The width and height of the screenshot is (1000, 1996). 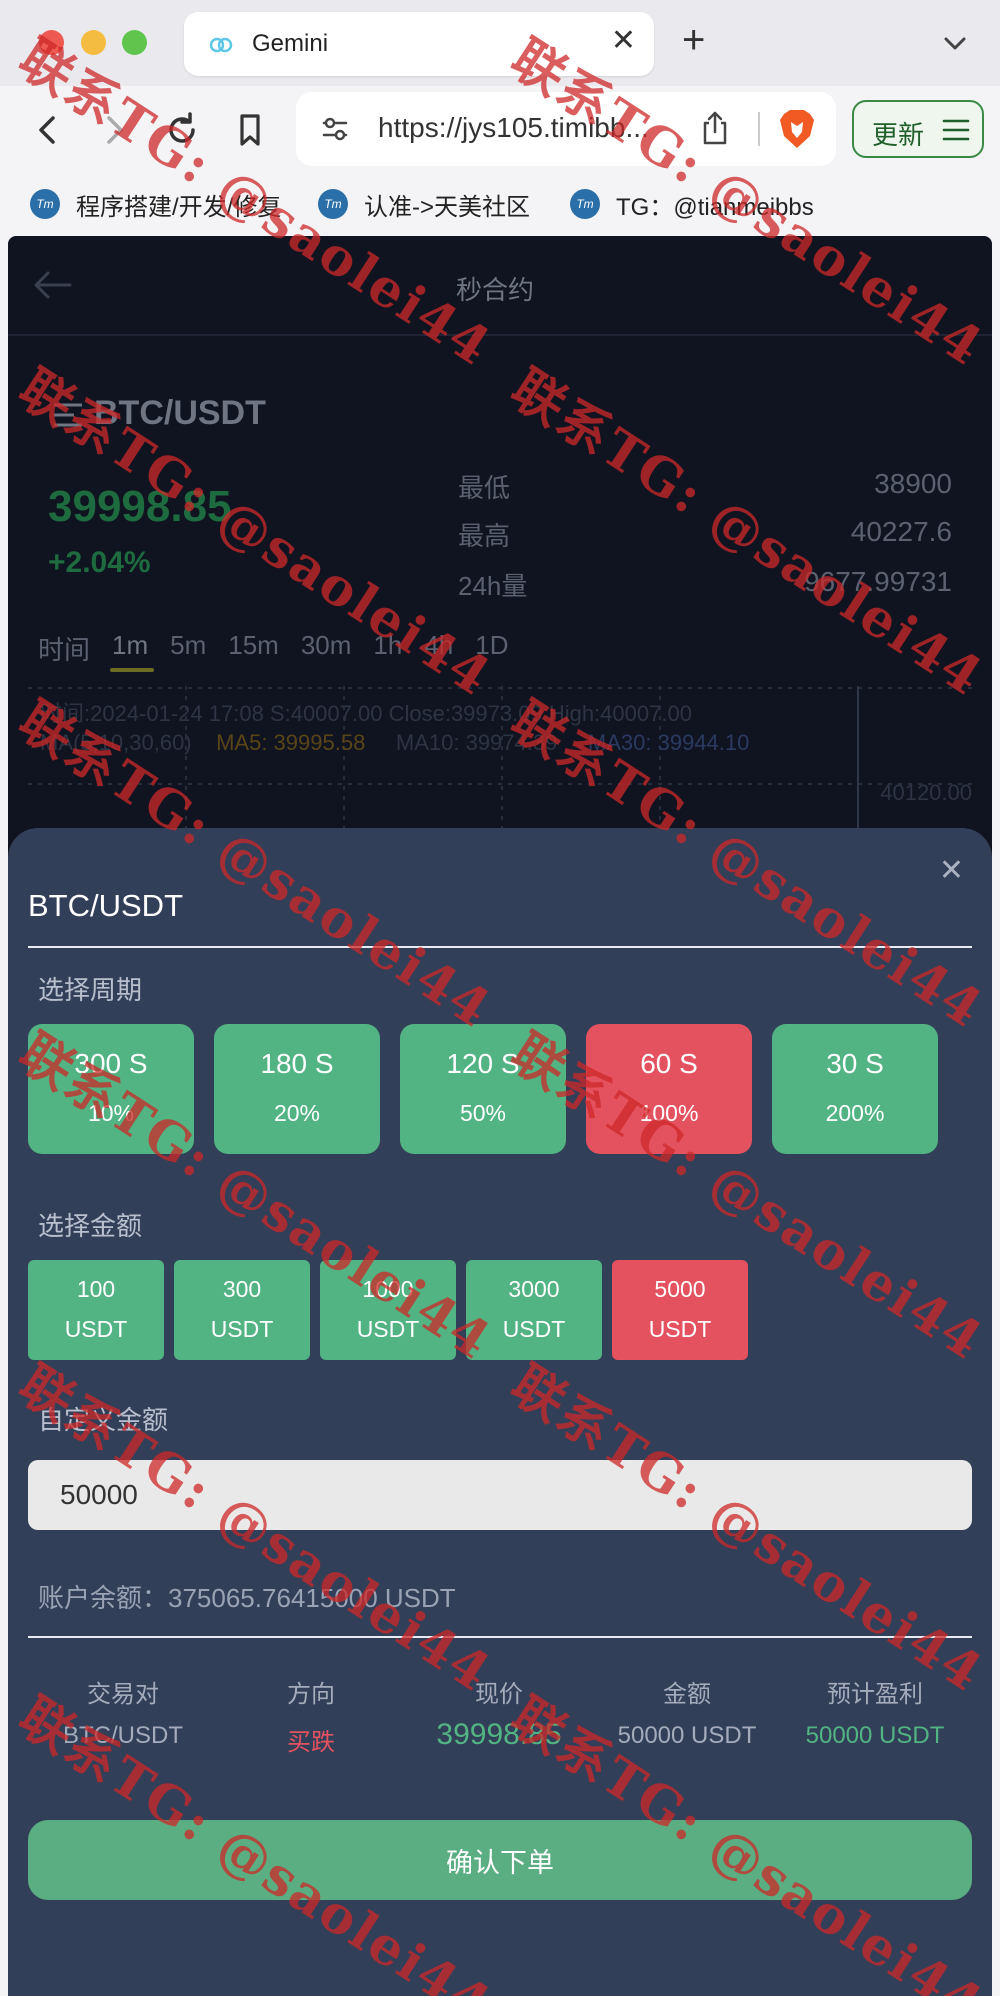 I want to click on summary-header-pair: 交易对, so click(x=123, y=1694).